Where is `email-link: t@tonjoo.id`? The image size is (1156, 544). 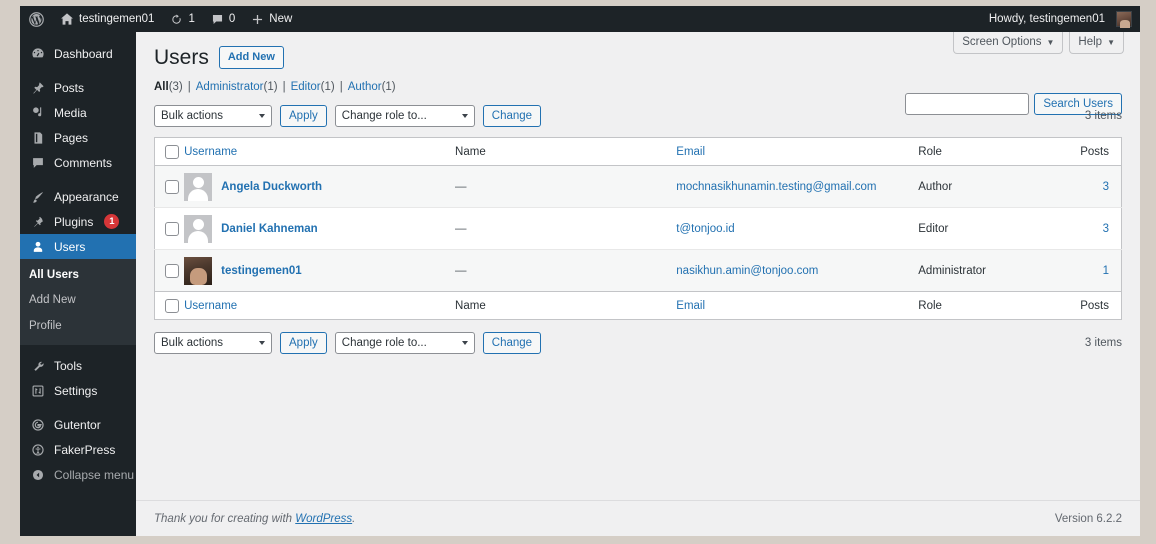
email-link: t@tonjoo.id is located at coordinates (705, 229).